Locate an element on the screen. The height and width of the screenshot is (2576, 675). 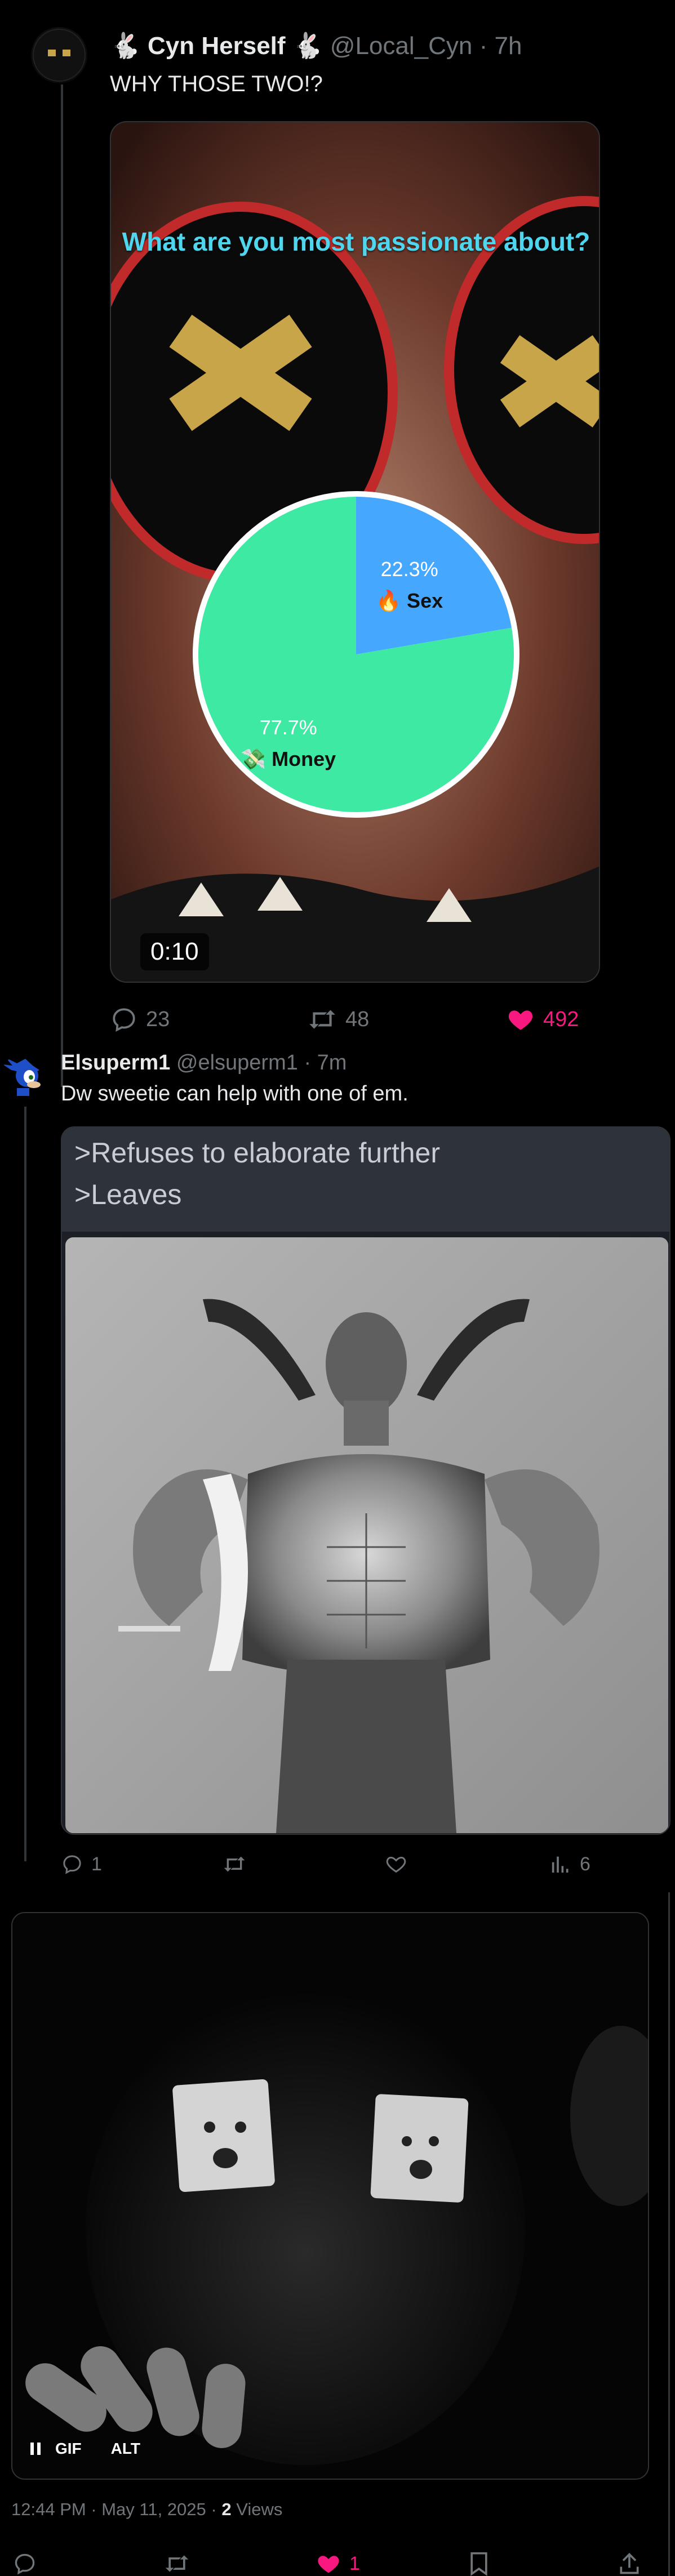
post3-like-button: 1 is located at coordinates (338, 2563).